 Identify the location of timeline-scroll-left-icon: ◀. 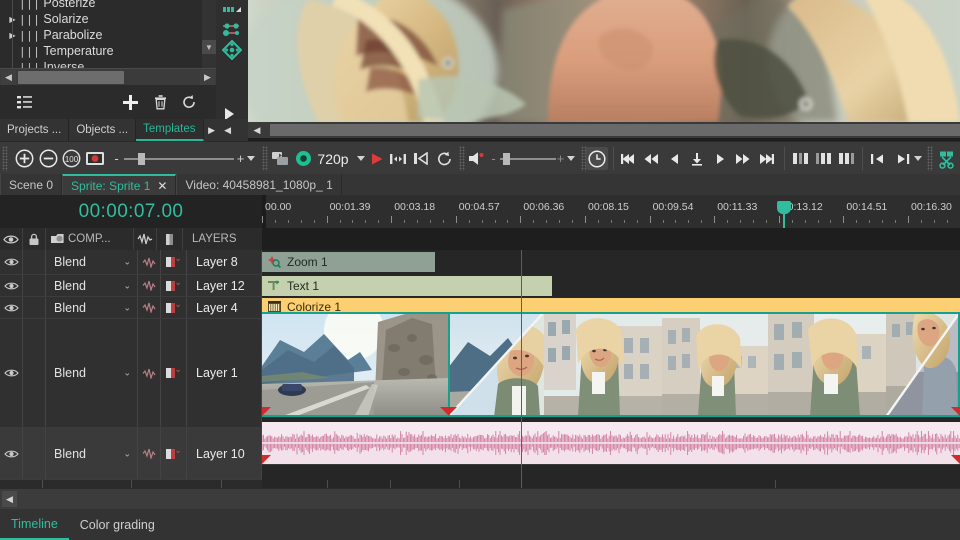
(9, 499).